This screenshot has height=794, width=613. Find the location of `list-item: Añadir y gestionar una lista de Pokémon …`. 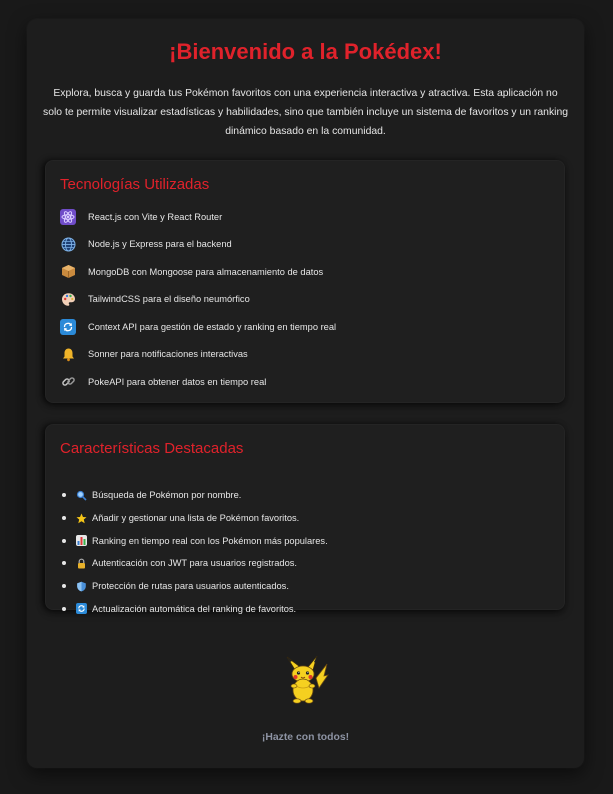

list-item: Añadir y gestionar una lista de Pokémon … is located at coordinates (194, 518).